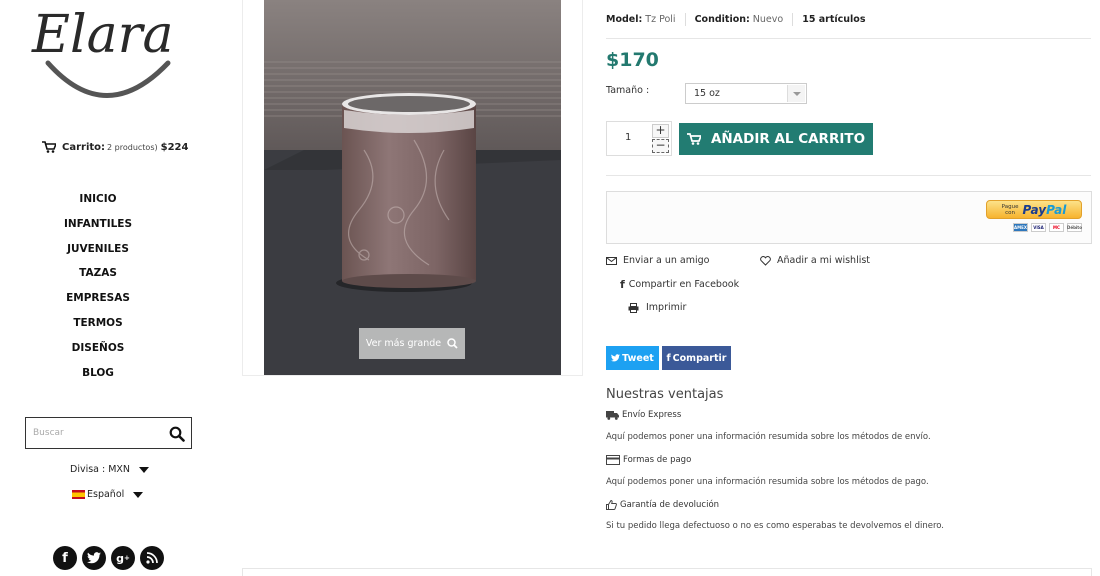 The width and height of the screenshot is (1100, 576). What do you see at coordinates (1020, 227) in the screenshot?
I see `amex-card-icon: AMEX` at bounding box center [1020, 227].